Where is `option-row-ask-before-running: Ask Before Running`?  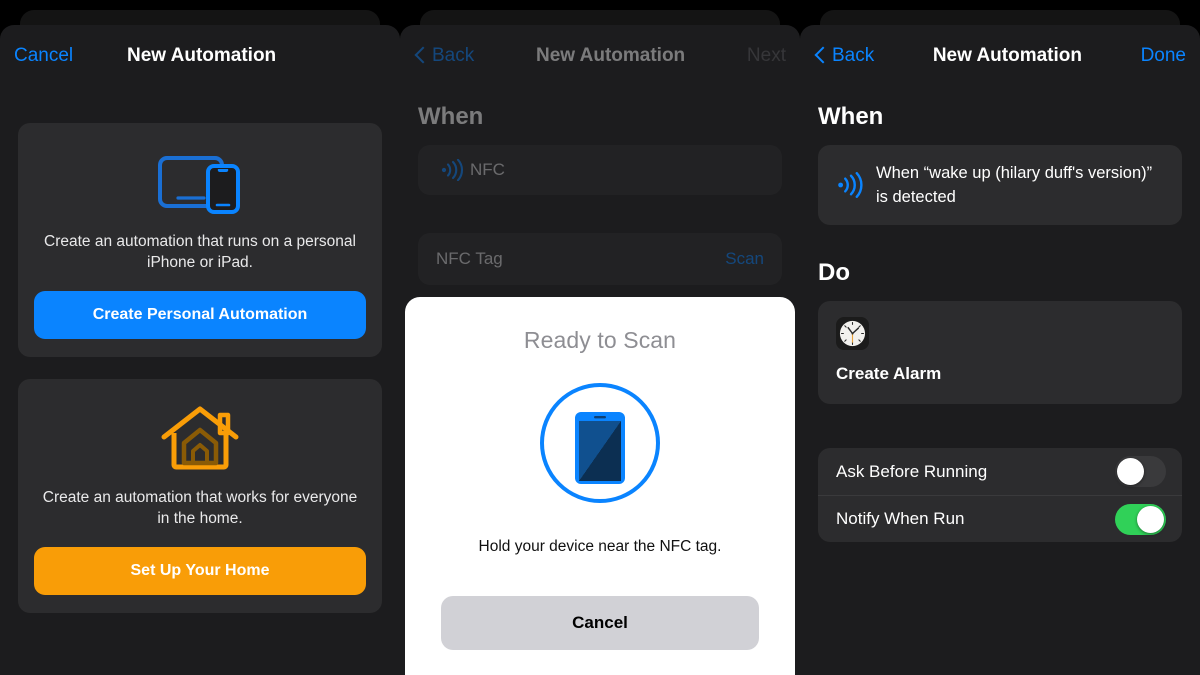 option-row-ask-before-running: Ask Before Running is located at coordinates (1000, 471).